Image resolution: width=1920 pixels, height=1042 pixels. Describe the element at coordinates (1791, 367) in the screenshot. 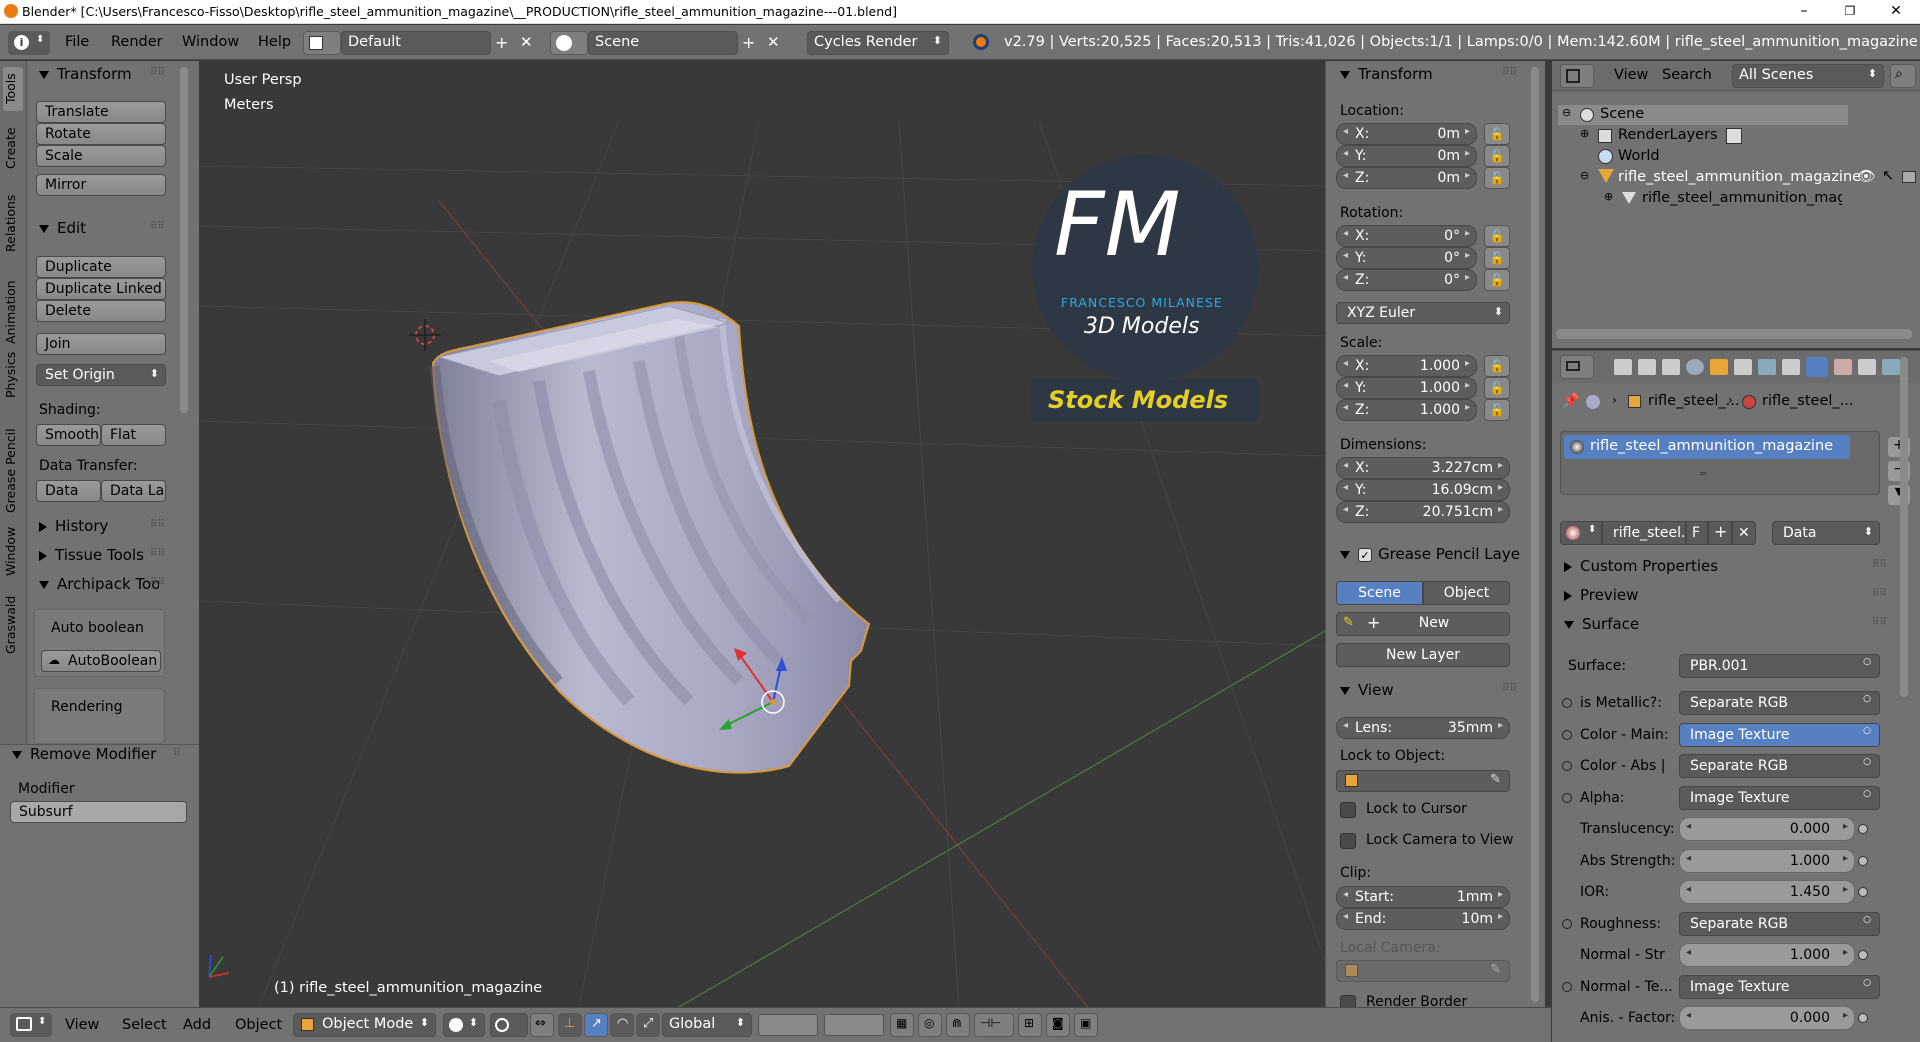

I see `data-tab-icon` at that location.